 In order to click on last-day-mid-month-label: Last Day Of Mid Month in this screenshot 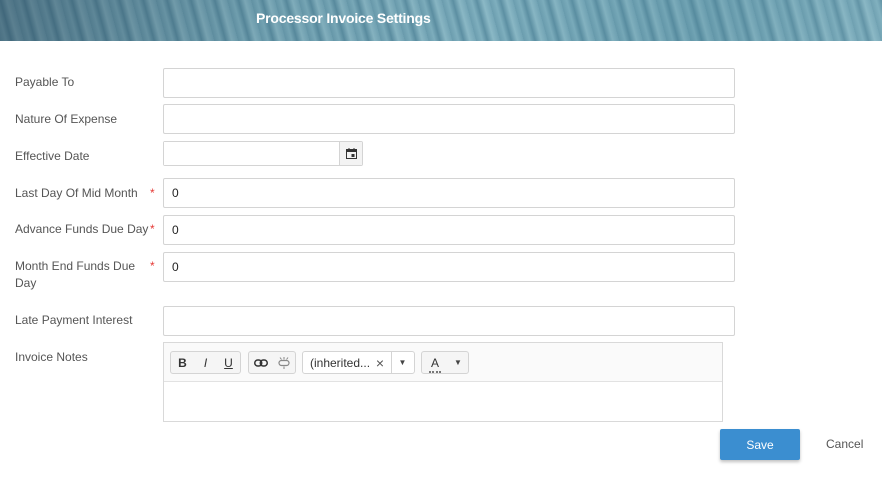, I will do `click(76, 193)`.